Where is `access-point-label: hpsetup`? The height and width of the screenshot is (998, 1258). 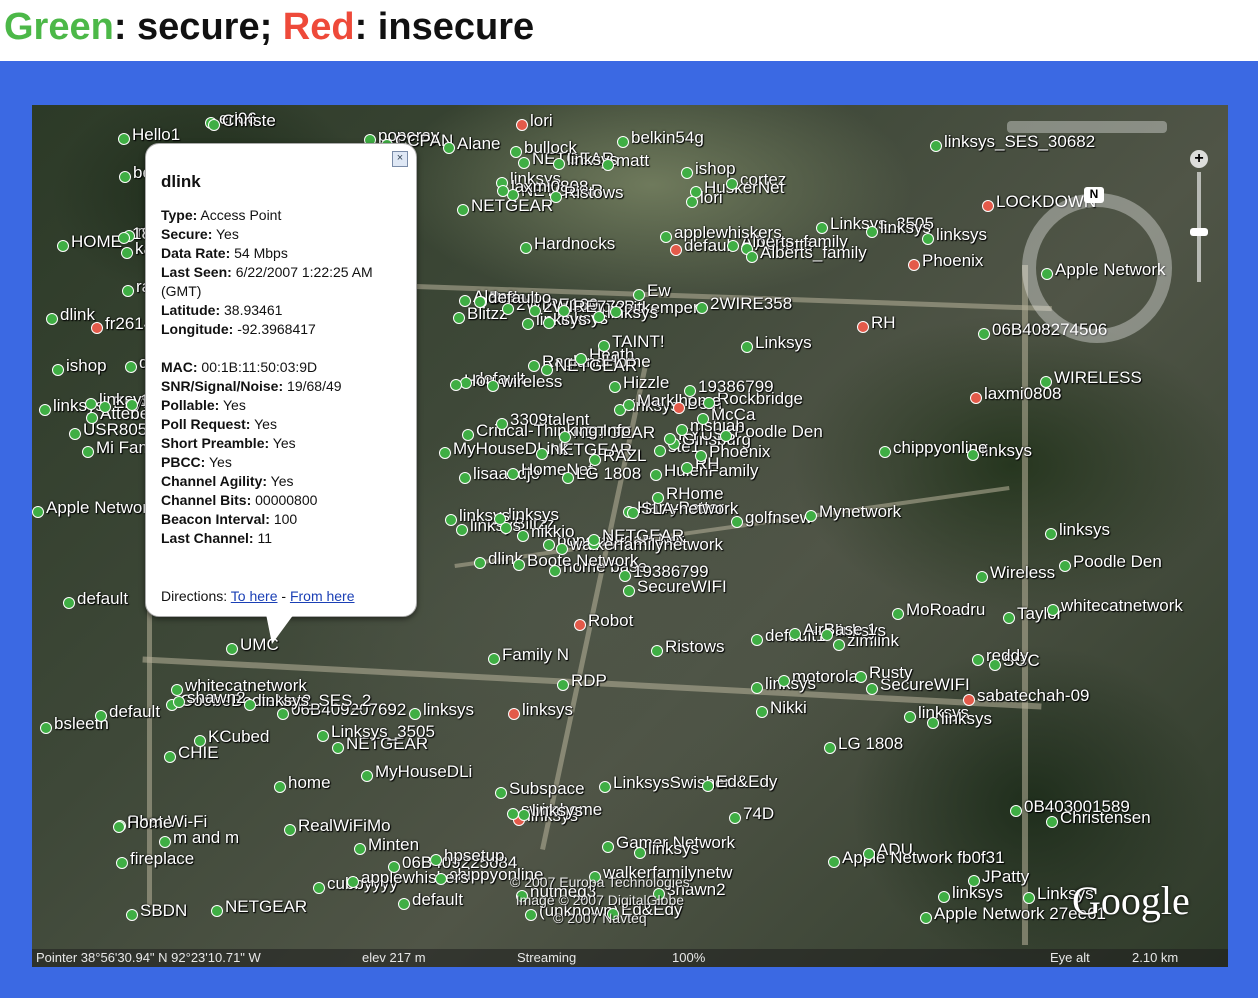 access-point-label: hpsetup is located at coordinates (474, 856).